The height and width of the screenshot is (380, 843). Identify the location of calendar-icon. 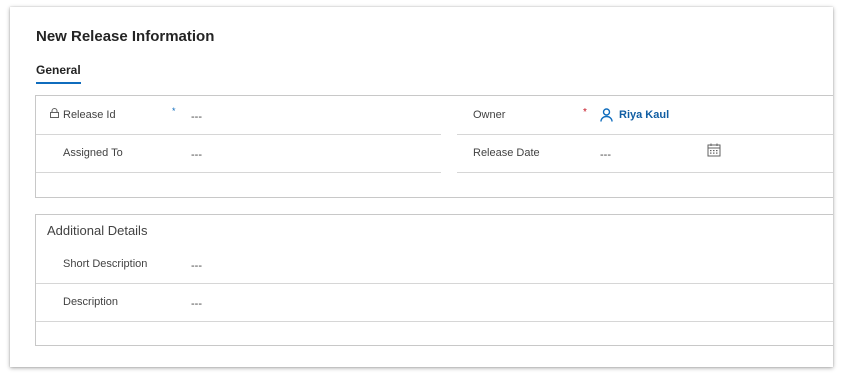
(714, 150).